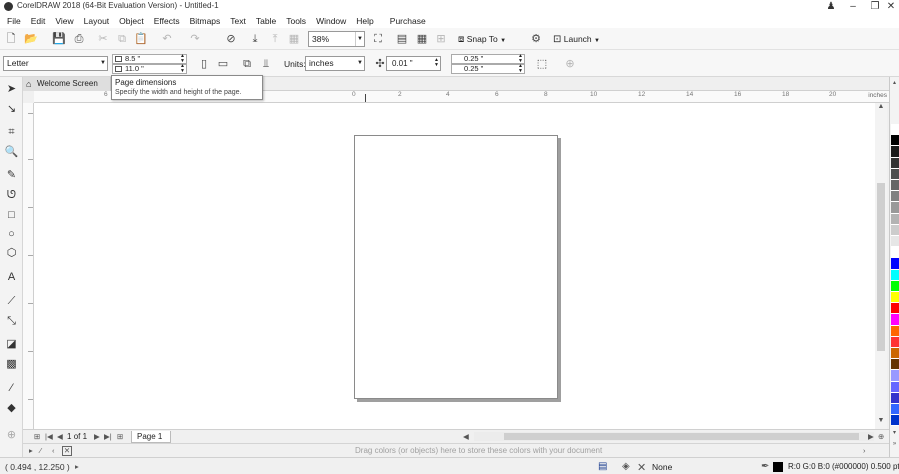  I want to click on rectangle-tool-icon: □, so click(11, 215).